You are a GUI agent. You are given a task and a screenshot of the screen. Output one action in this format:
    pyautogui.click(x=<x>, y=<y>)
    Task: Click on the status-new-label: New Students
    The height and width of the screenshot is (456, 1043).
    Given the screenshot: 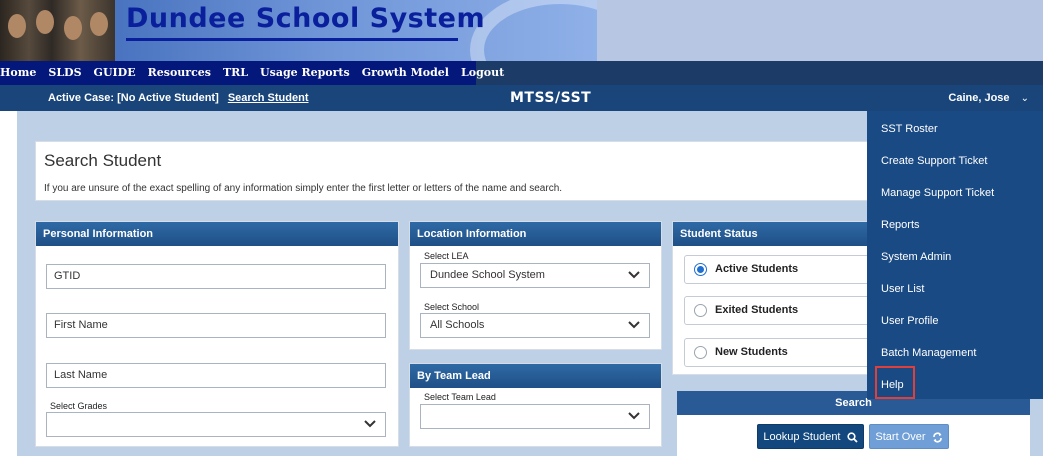 What is the action you would take?
    pyautogui.click(x=751, y=352)
    